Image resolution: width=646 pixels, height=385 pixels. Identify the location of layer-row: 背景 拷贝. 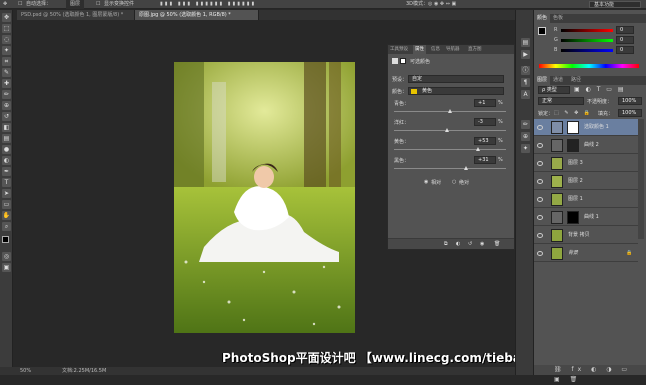
(586, 235).